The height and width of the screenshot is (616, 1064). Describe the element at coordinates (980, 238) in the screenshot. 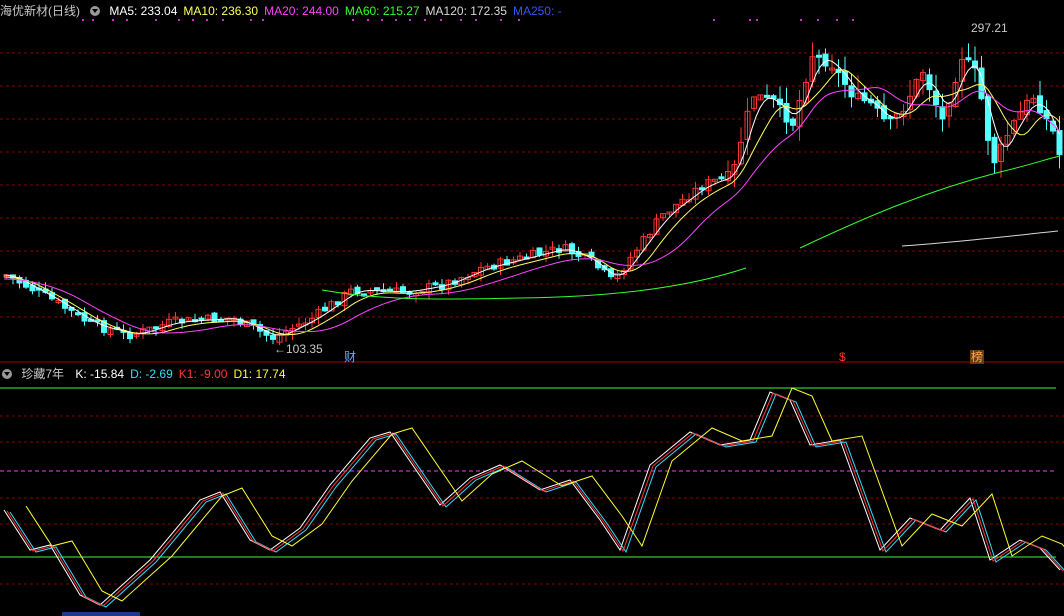

I see `ma120-line` at that location.